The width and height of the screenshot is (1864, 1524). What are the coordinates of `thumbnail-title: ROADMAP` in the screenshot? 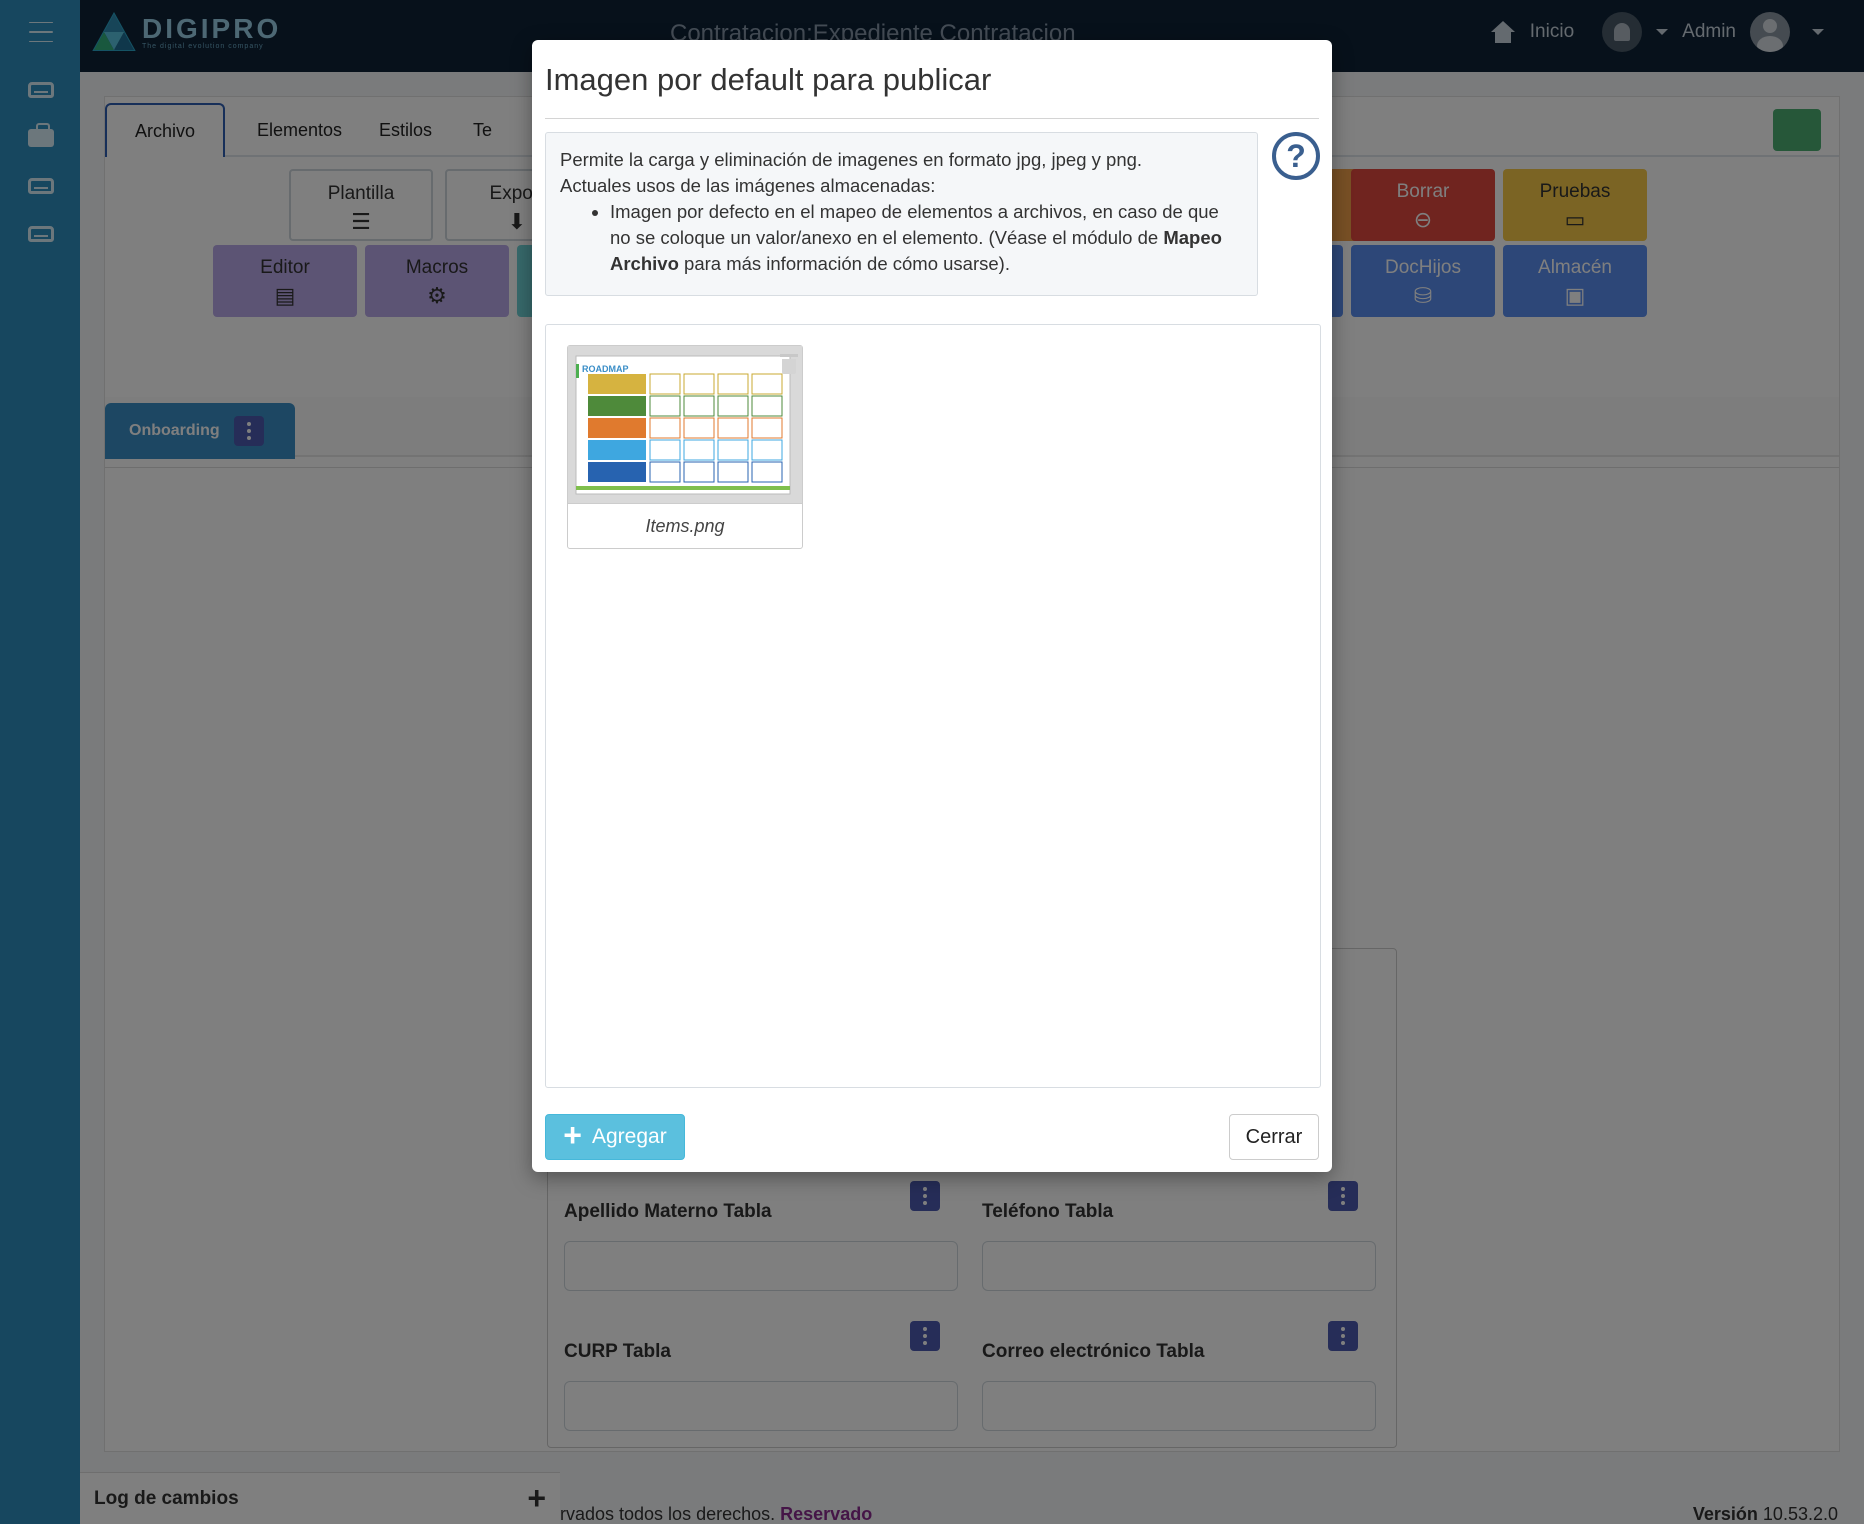 It's located at (605, 369).